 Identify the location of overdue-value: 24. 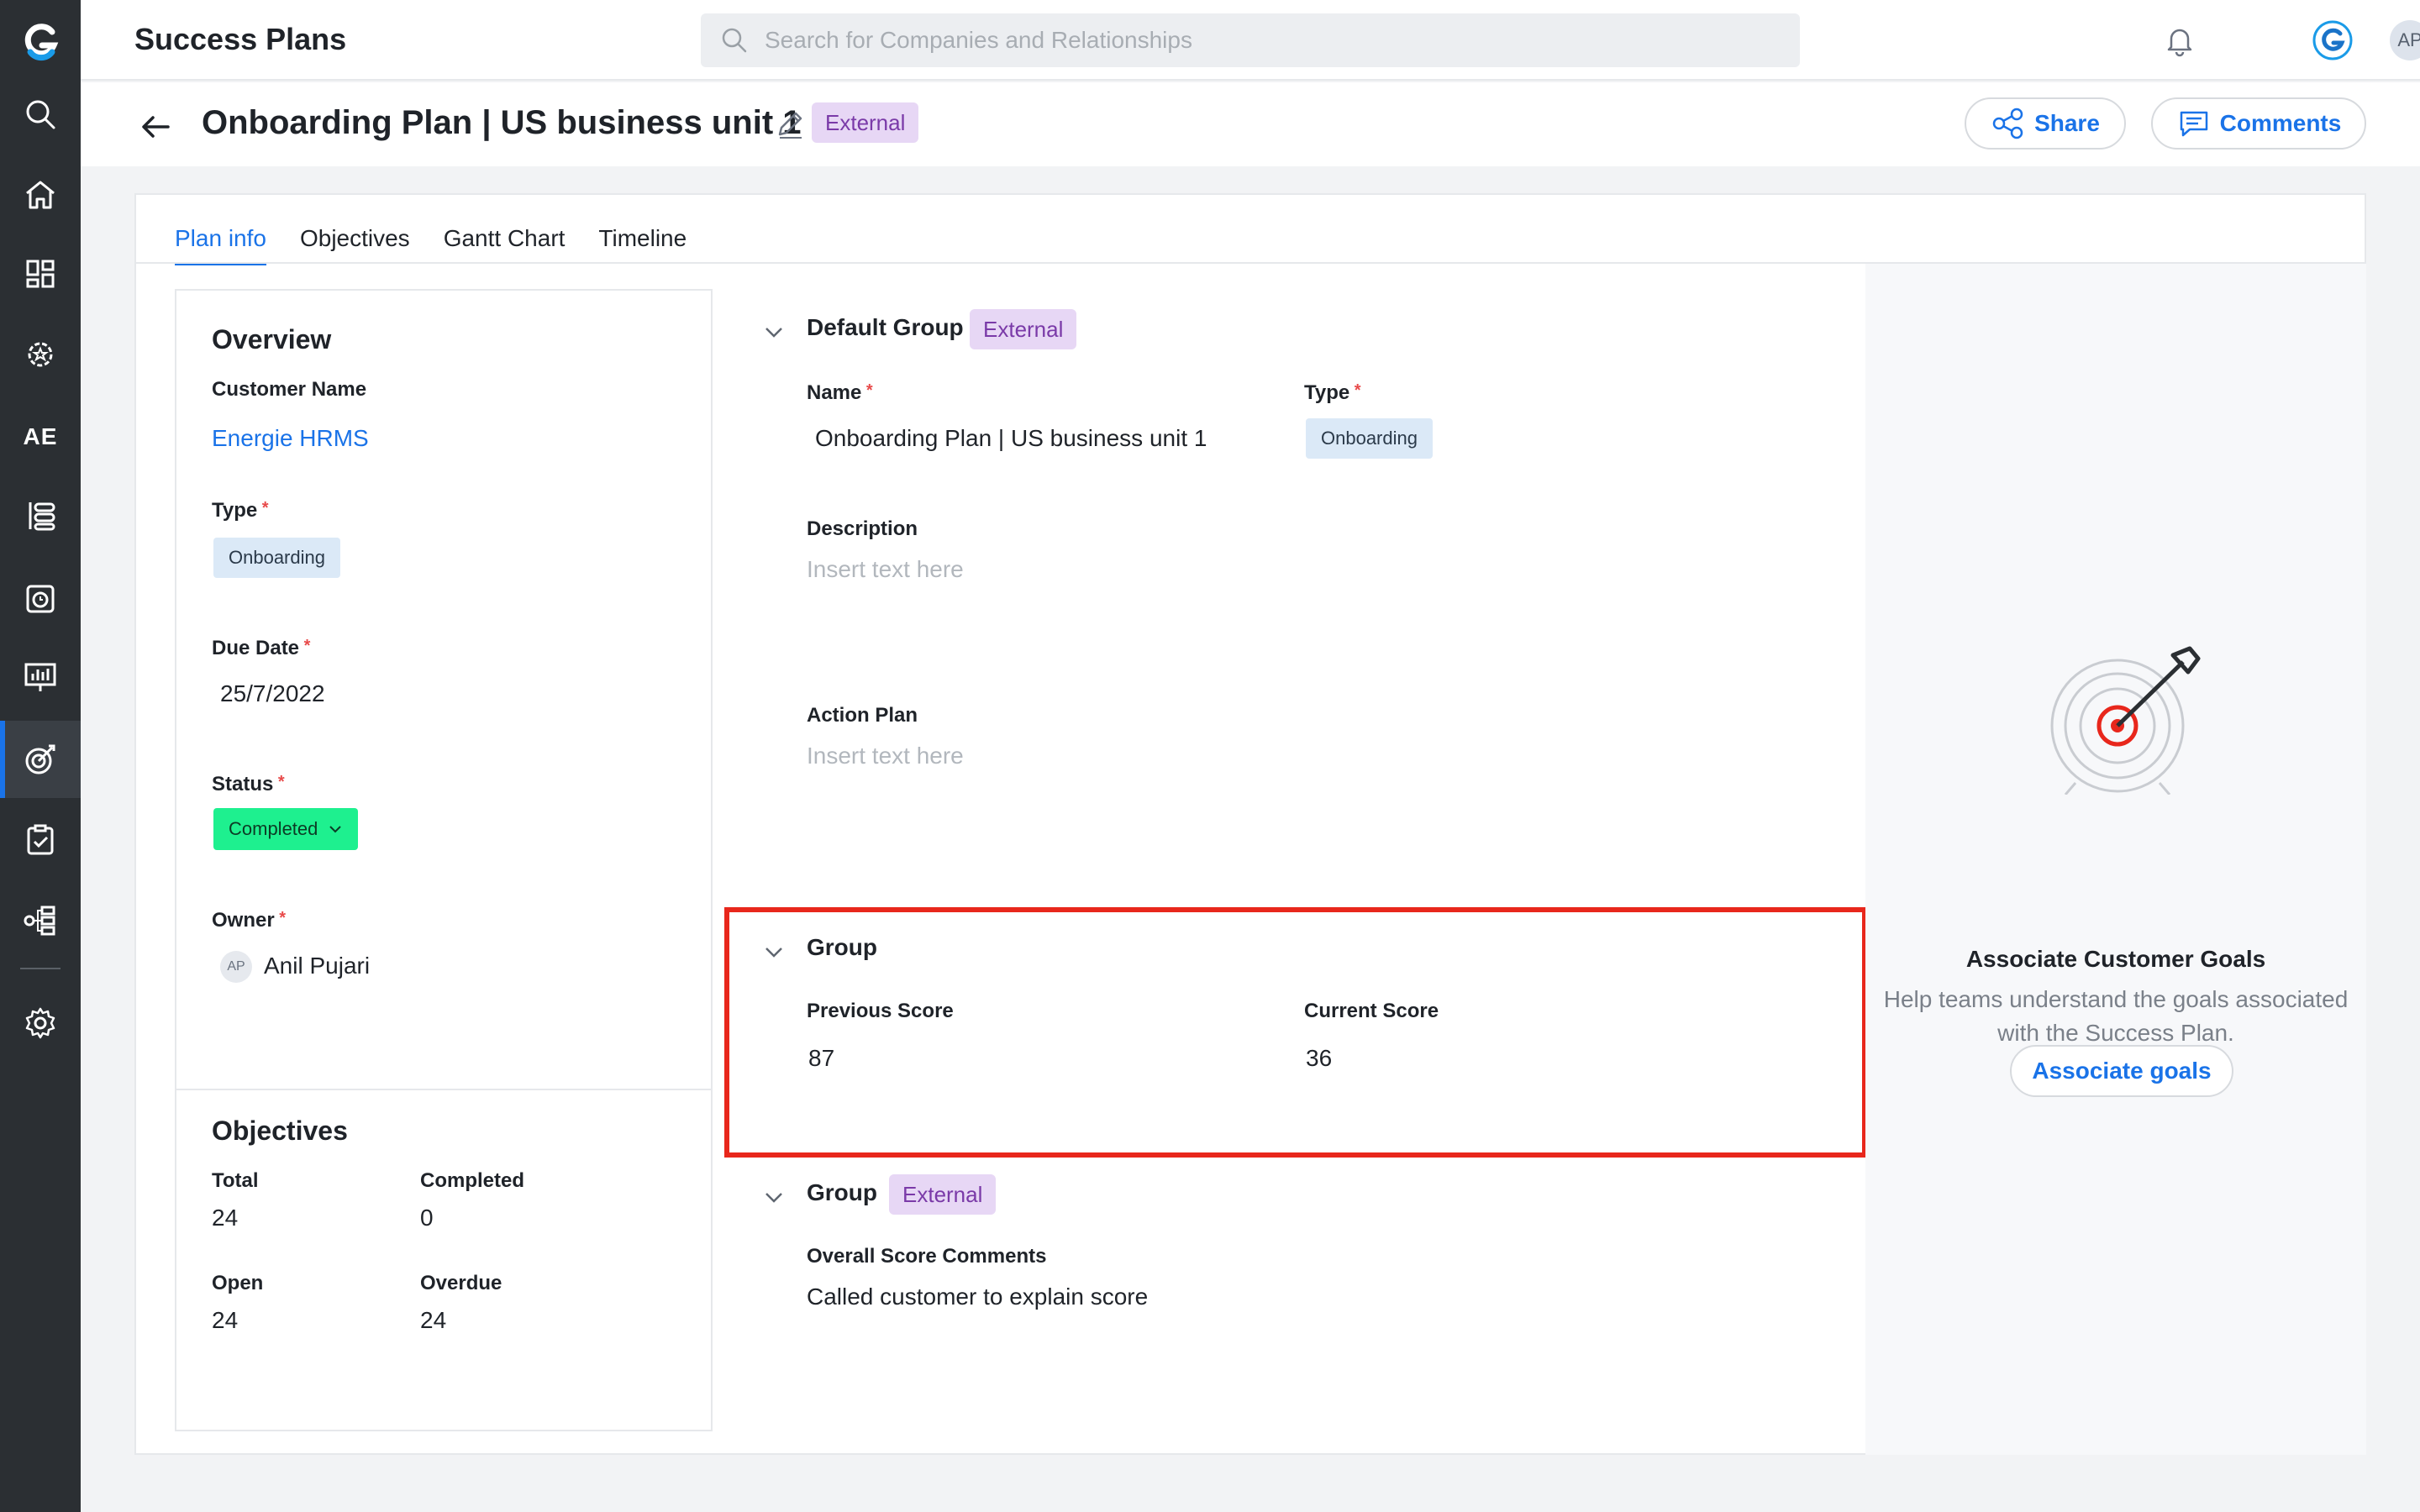
(434, 1320).